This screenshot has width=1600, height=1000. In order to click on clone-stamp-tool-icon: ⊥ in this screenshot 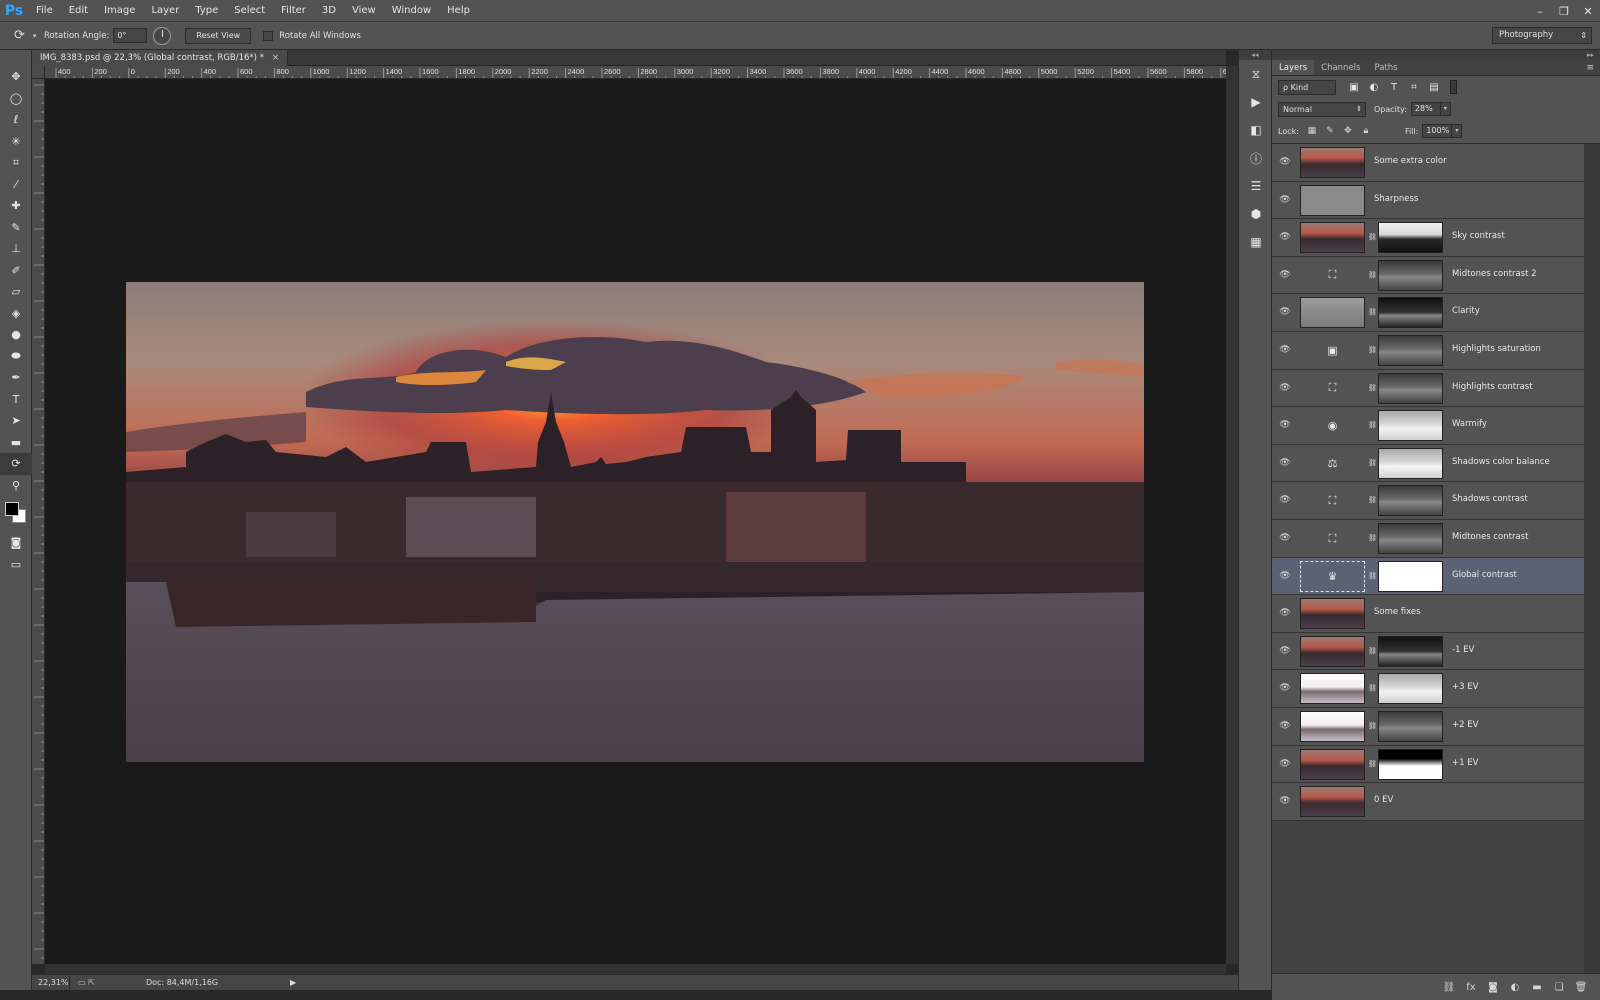, I will do `click(16, 249)`.